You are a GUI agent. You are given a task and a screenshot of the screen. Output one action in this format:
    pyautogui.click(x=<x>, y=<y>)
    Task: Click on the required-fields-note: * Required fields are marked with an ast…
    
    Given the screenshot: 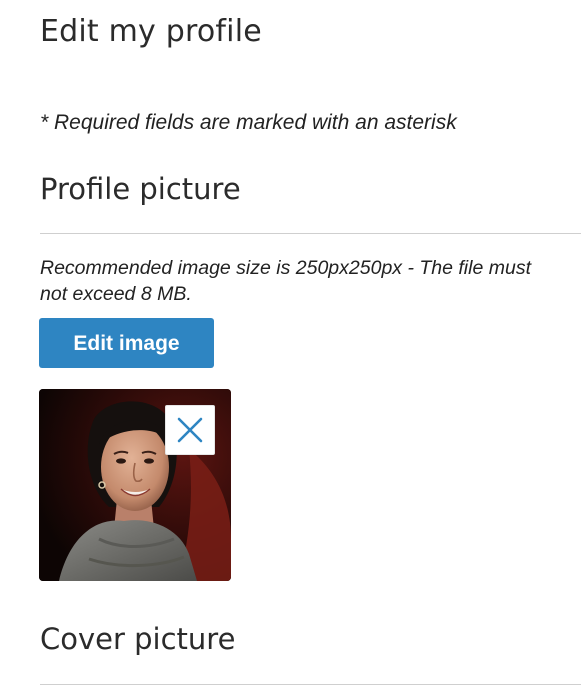 What is the action you would take?
    pyautogui.click(x=248, y=122)
    